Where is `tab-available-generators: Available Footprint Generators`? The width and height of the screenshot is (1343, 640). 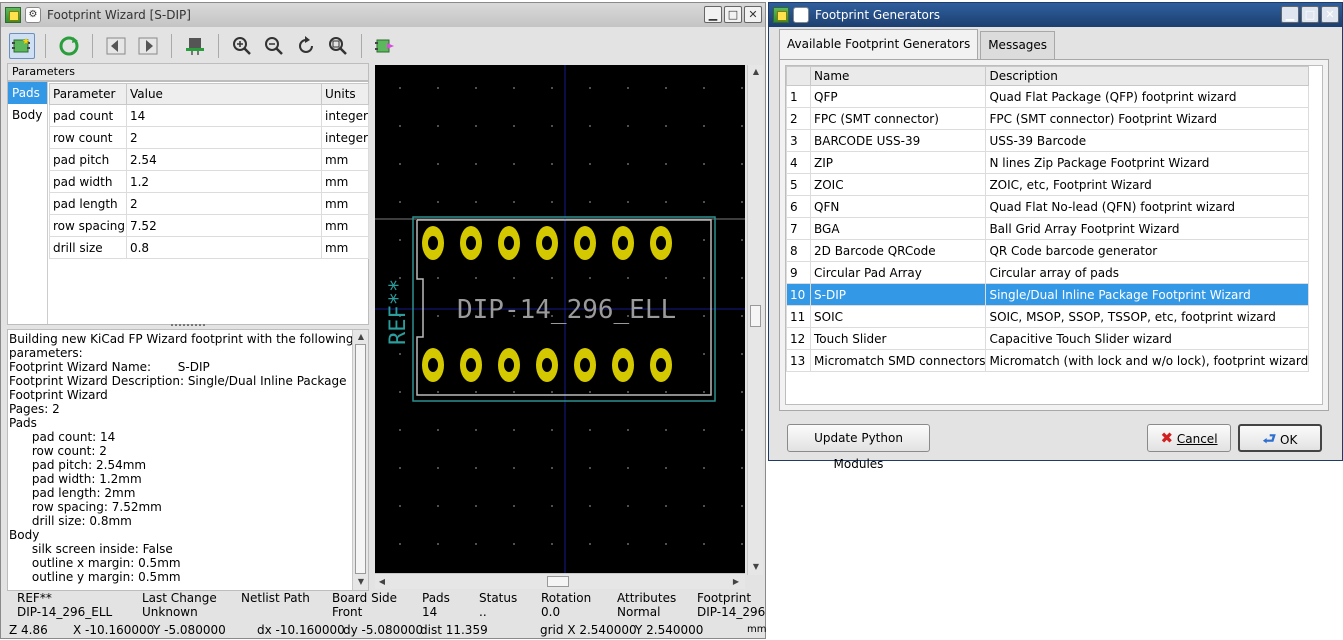
tab-available-generators: Available Footprint Generators is located at coordinates (879, 44).